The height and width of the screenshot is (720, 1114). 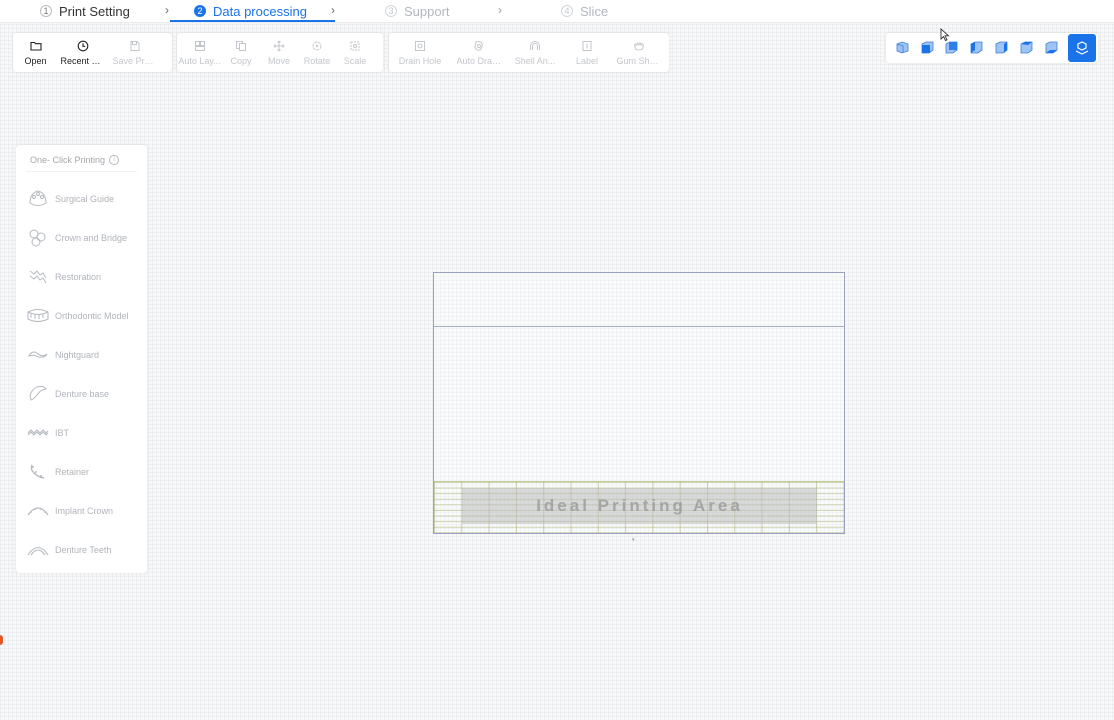 What do you see at coordinates (391, 11) in the screenshot?
I see `step-number: 3` at bounding box center [391, 11].